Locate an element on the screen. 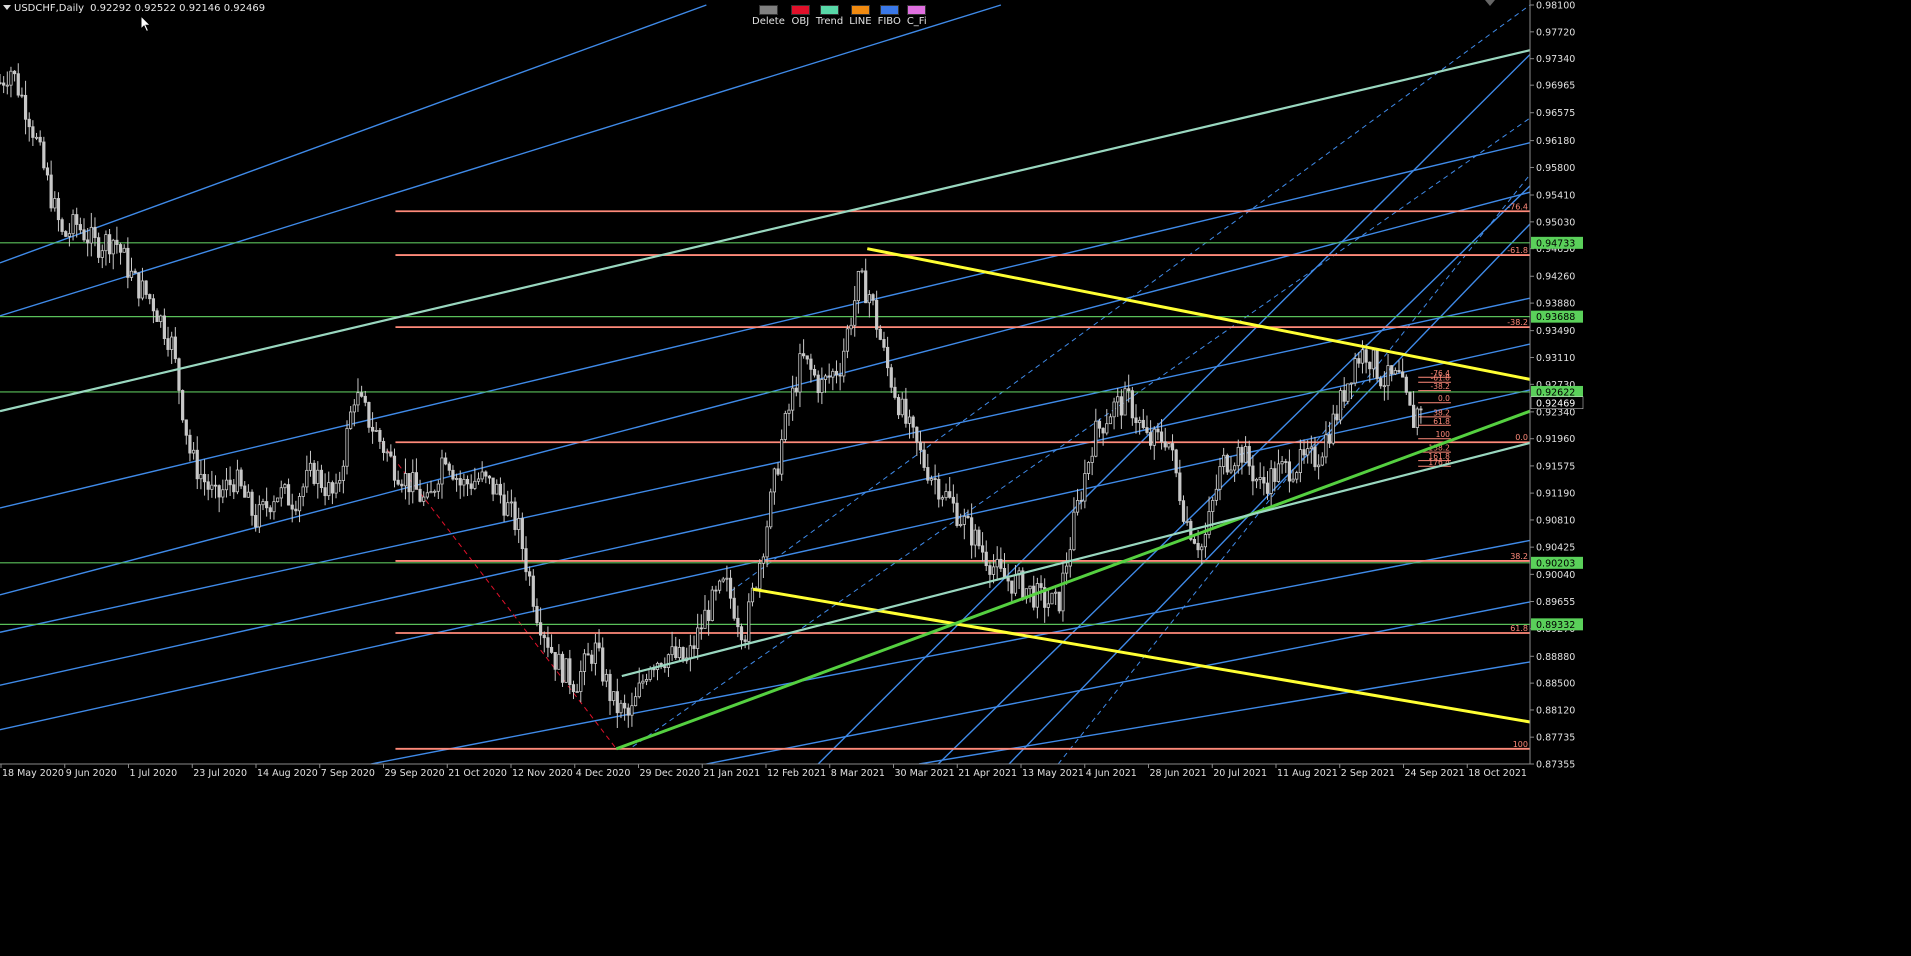 The image size is (1911, 956). x-tick-label: 21 Oct 2020 is located at coordinates (477, 773).